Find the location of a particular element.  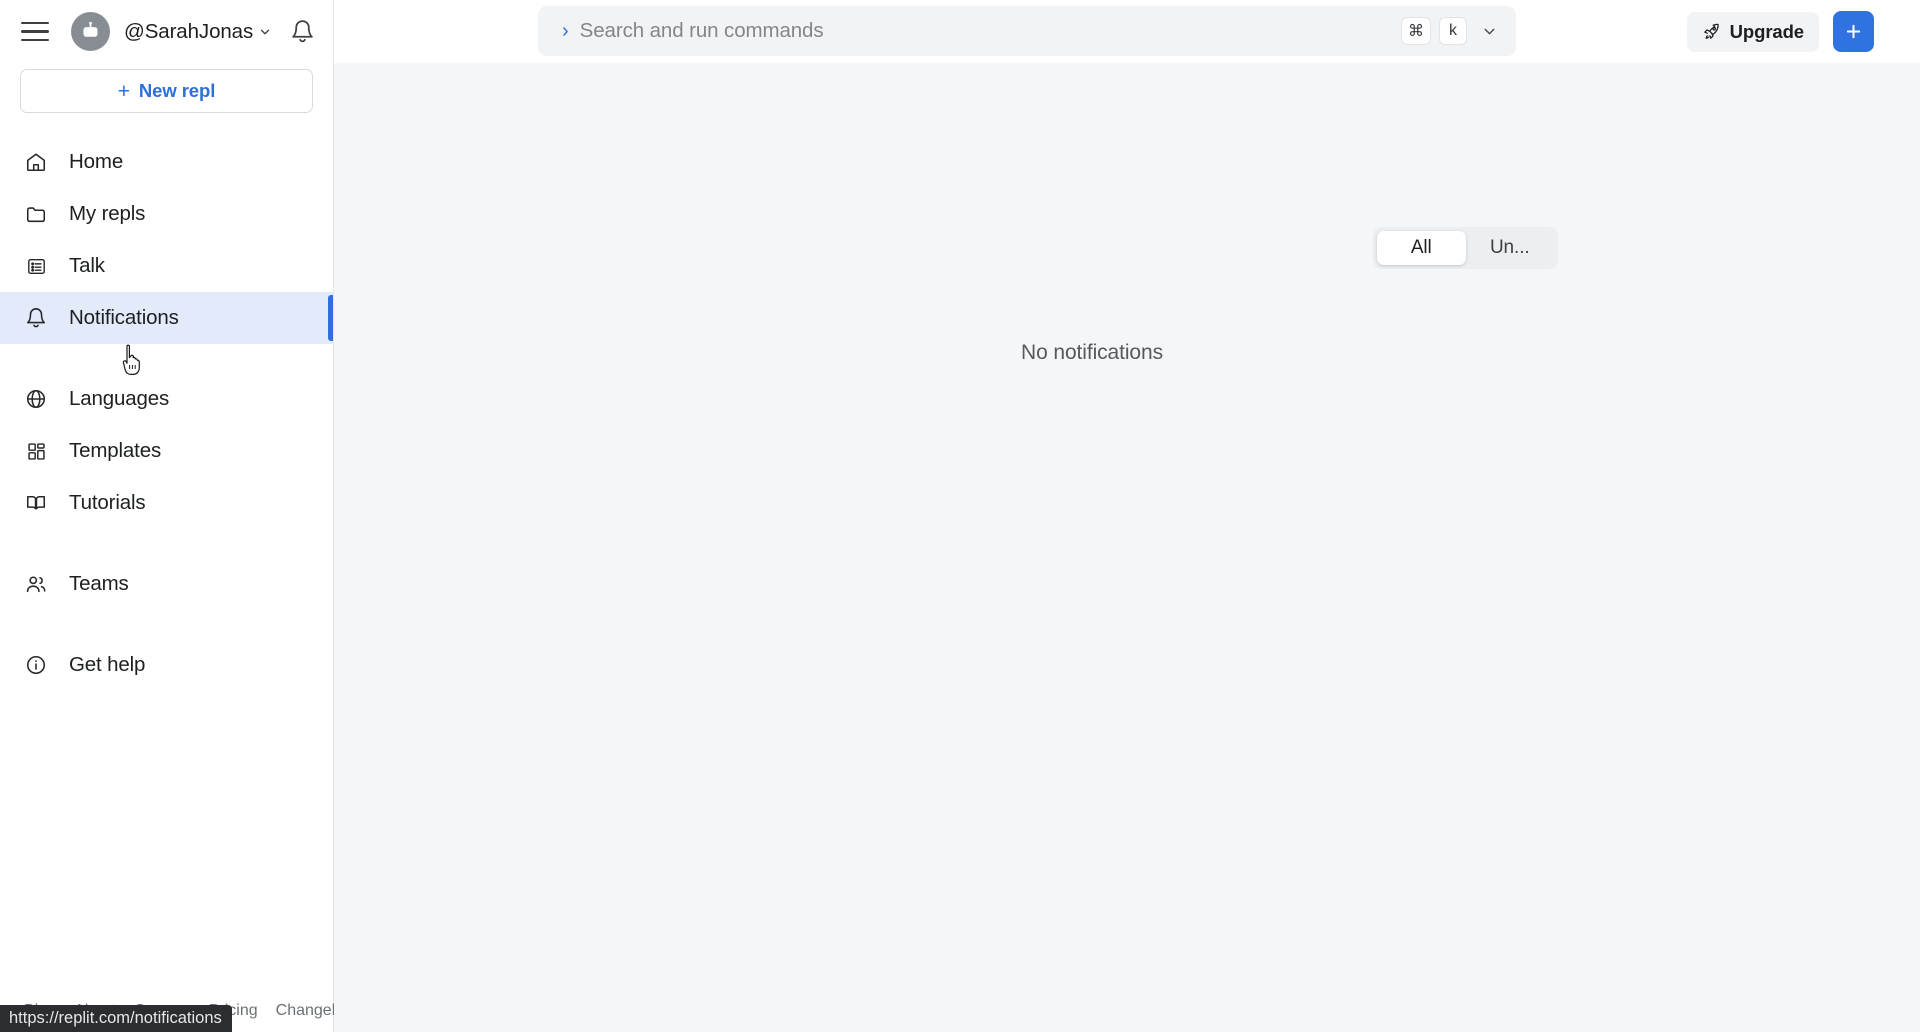

sidebar-item-languages: Languages is located at coordinates (166, 399).